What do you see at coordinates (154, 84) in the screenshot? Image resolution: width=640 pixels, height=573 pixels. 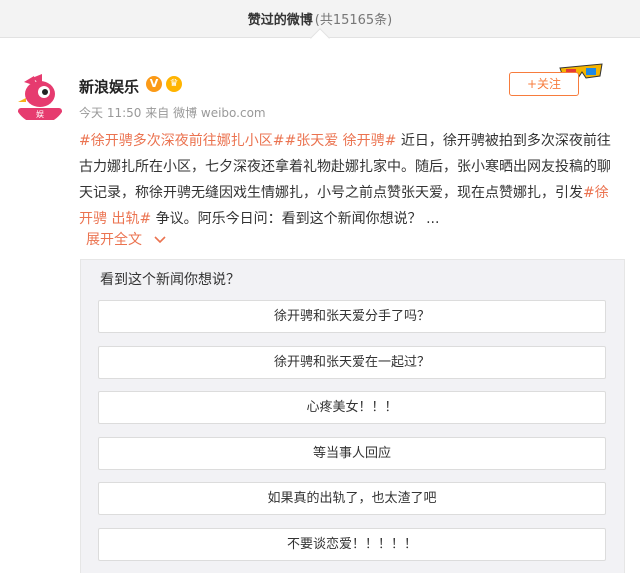 I see `verified-icon: V` at bounding box center [154, 84].